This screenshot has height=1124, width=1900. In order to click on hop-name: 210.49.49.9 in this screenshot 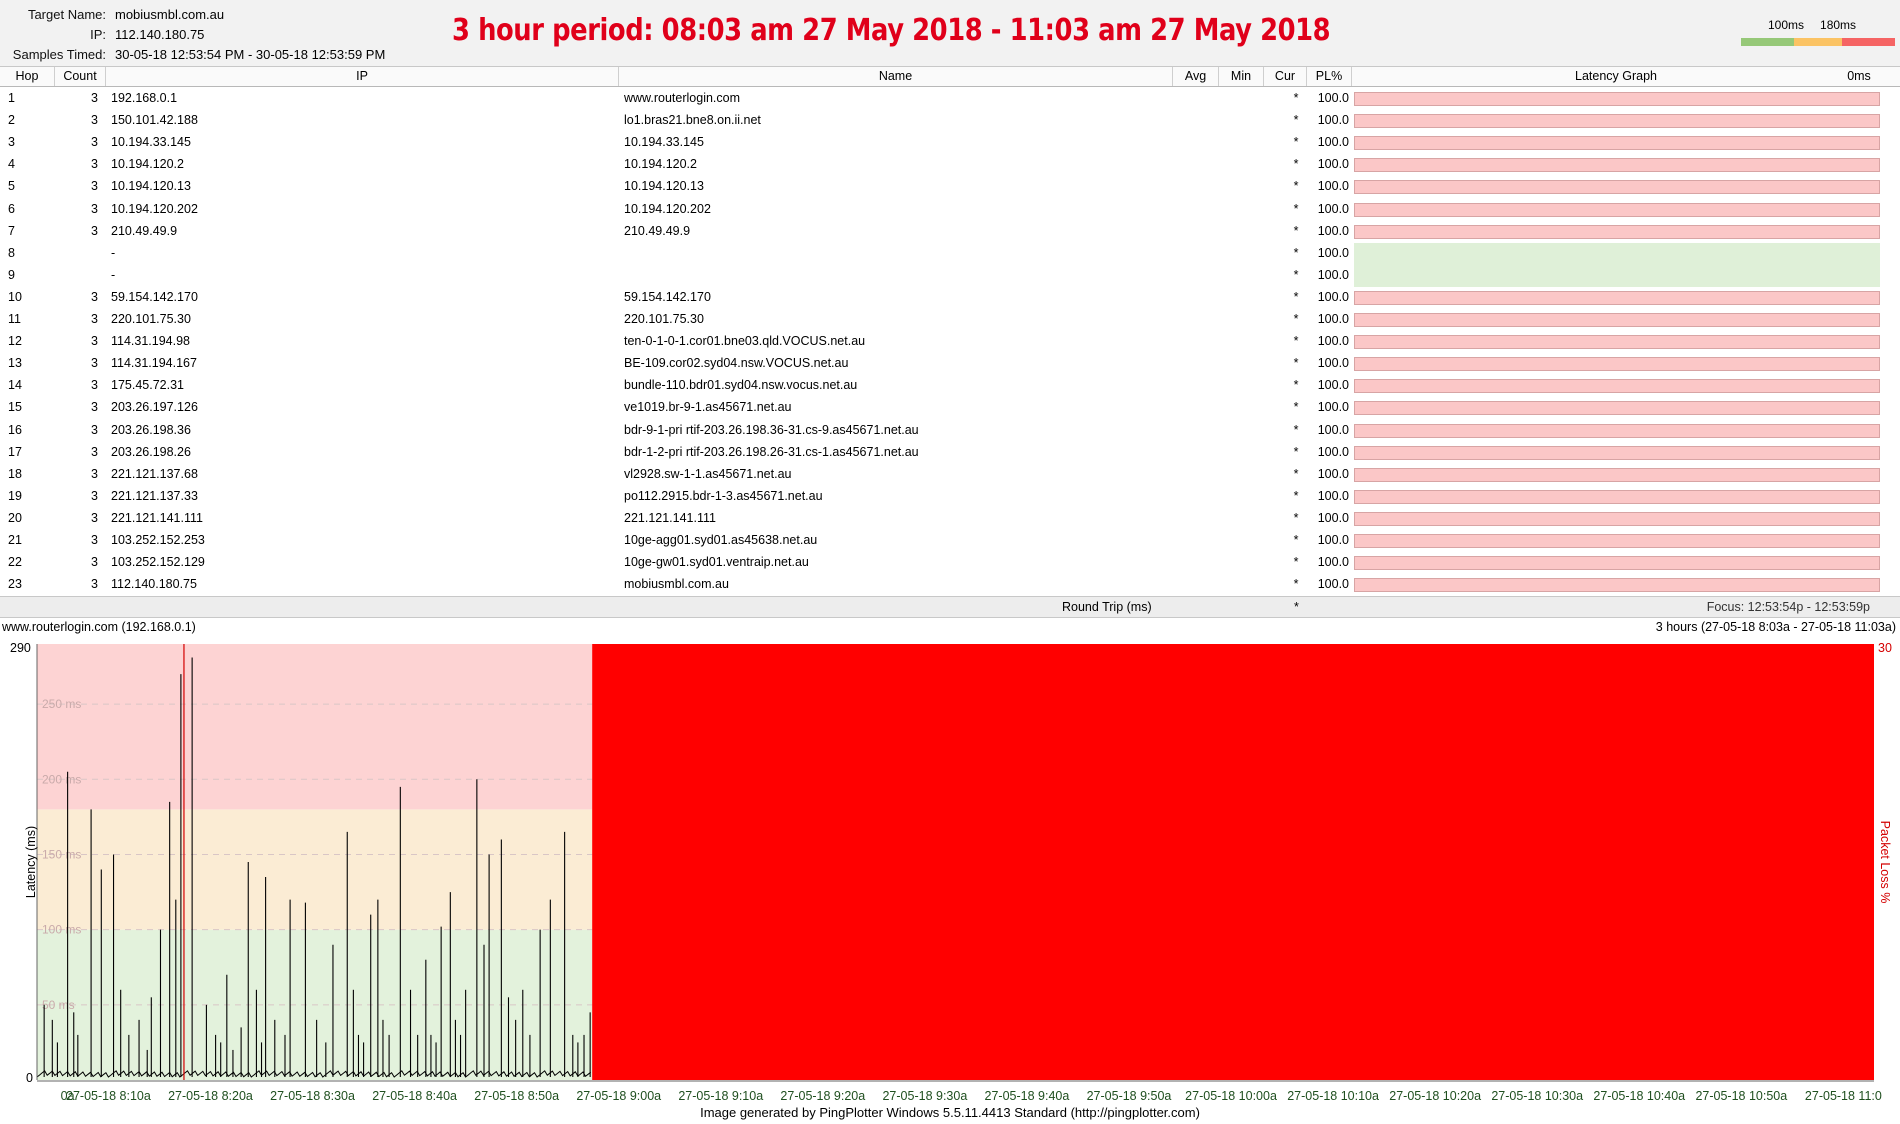, I will do `click(657, 230)`.